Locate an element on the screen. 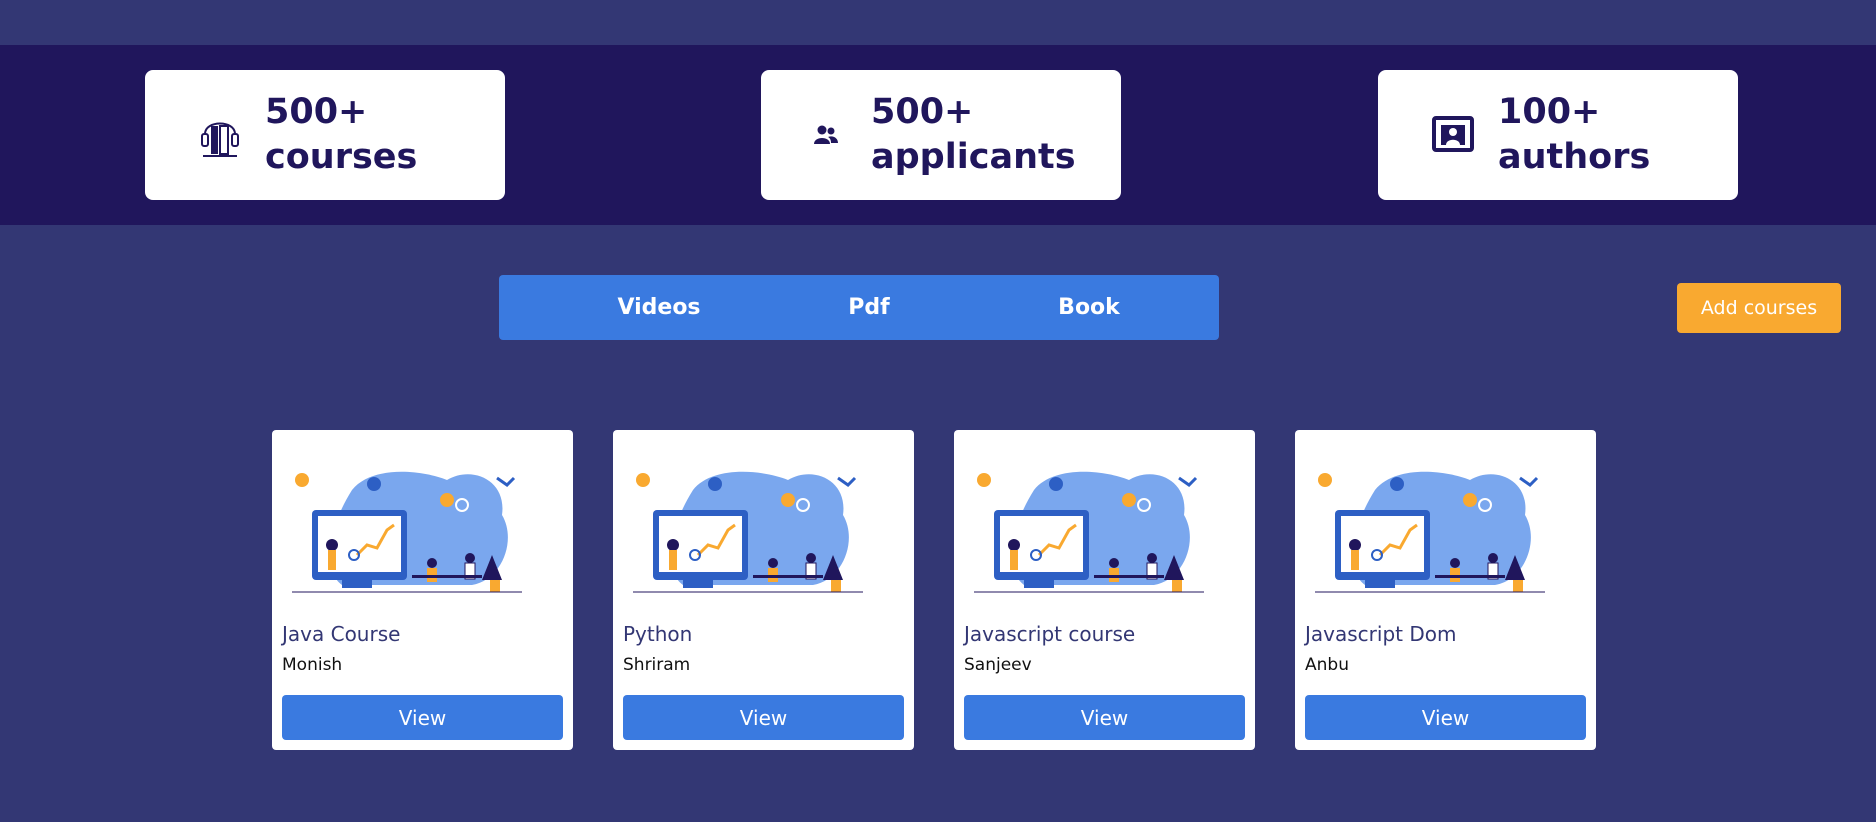 The image size is (1876, 822). stat-label: applicants is located at coordinates (973, 157).